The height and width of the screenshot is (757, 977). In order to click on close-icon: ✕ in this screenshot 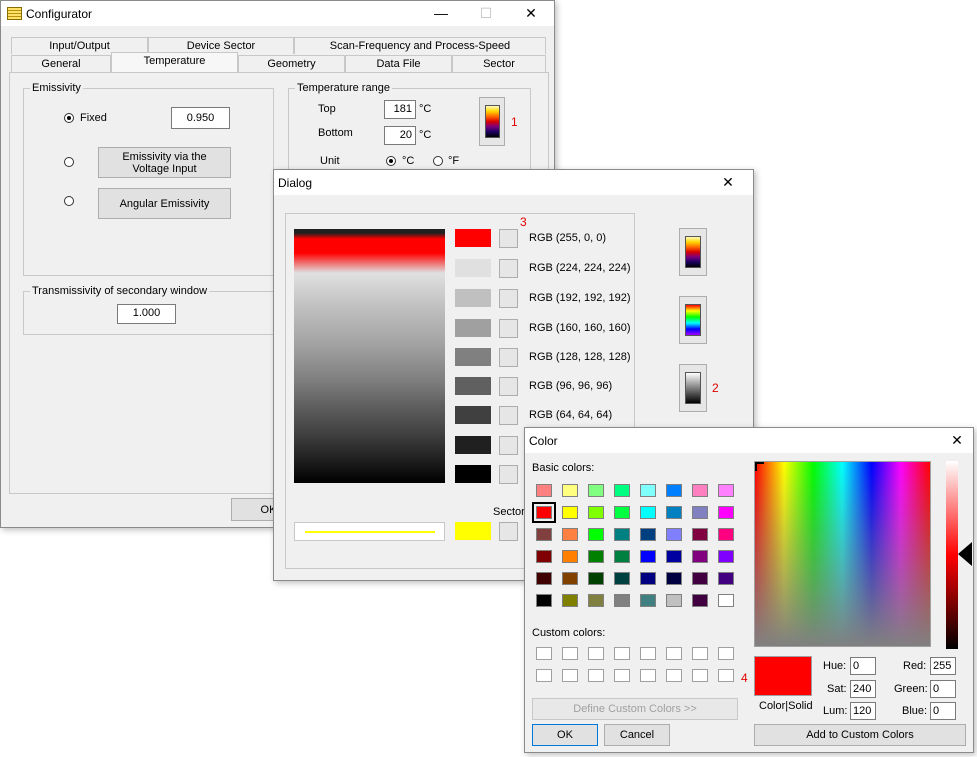, I will do `click(531, 13)`.